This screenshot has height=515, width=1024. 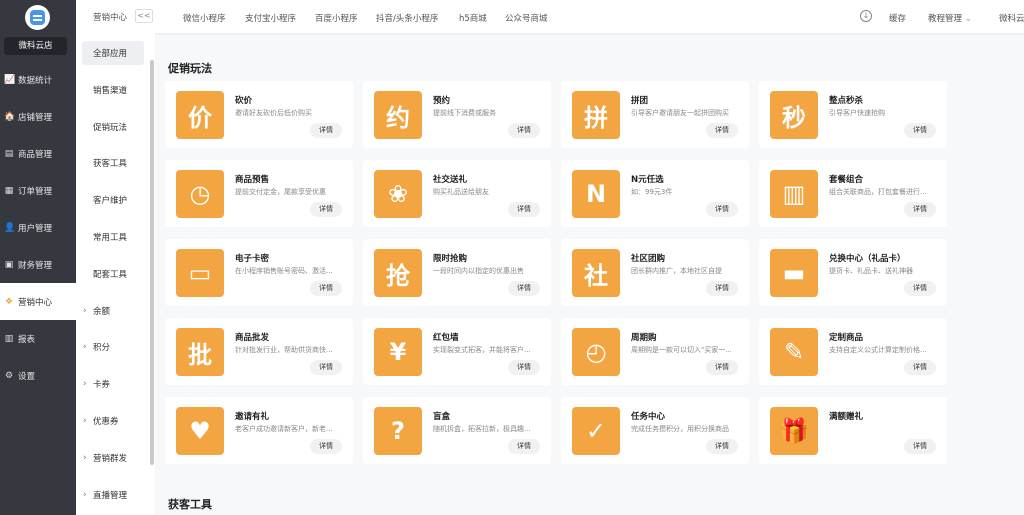 I want to click on app-card: ✓ 任务中心 完成任务攒积分，用积分换商品 详情, so click(x=655, y=430).